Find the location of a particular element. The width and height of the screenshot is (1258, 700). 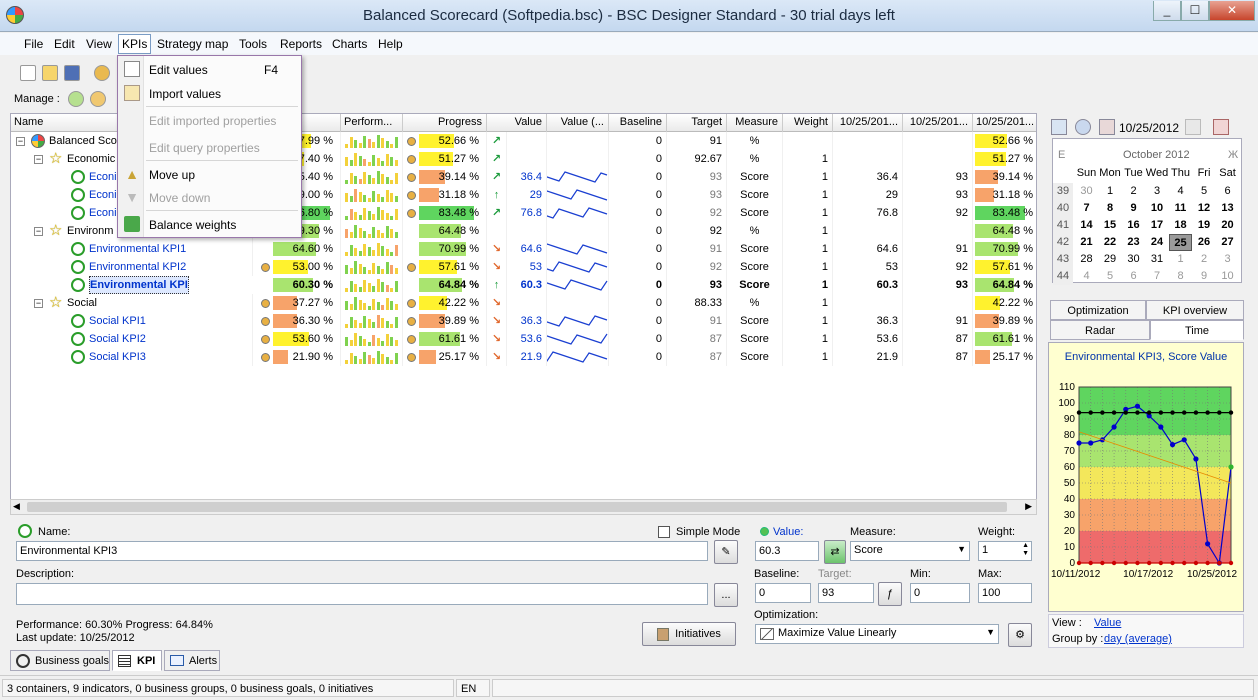

name-action-button: ✎ is located at coordinates (726, 552).